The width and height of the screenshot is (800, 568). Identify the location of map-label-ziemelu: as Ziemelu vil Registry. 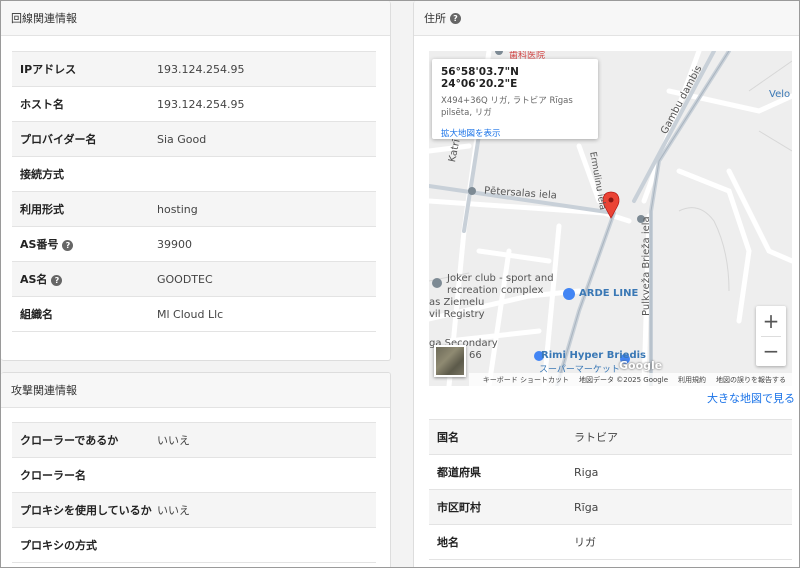
(457, 308).